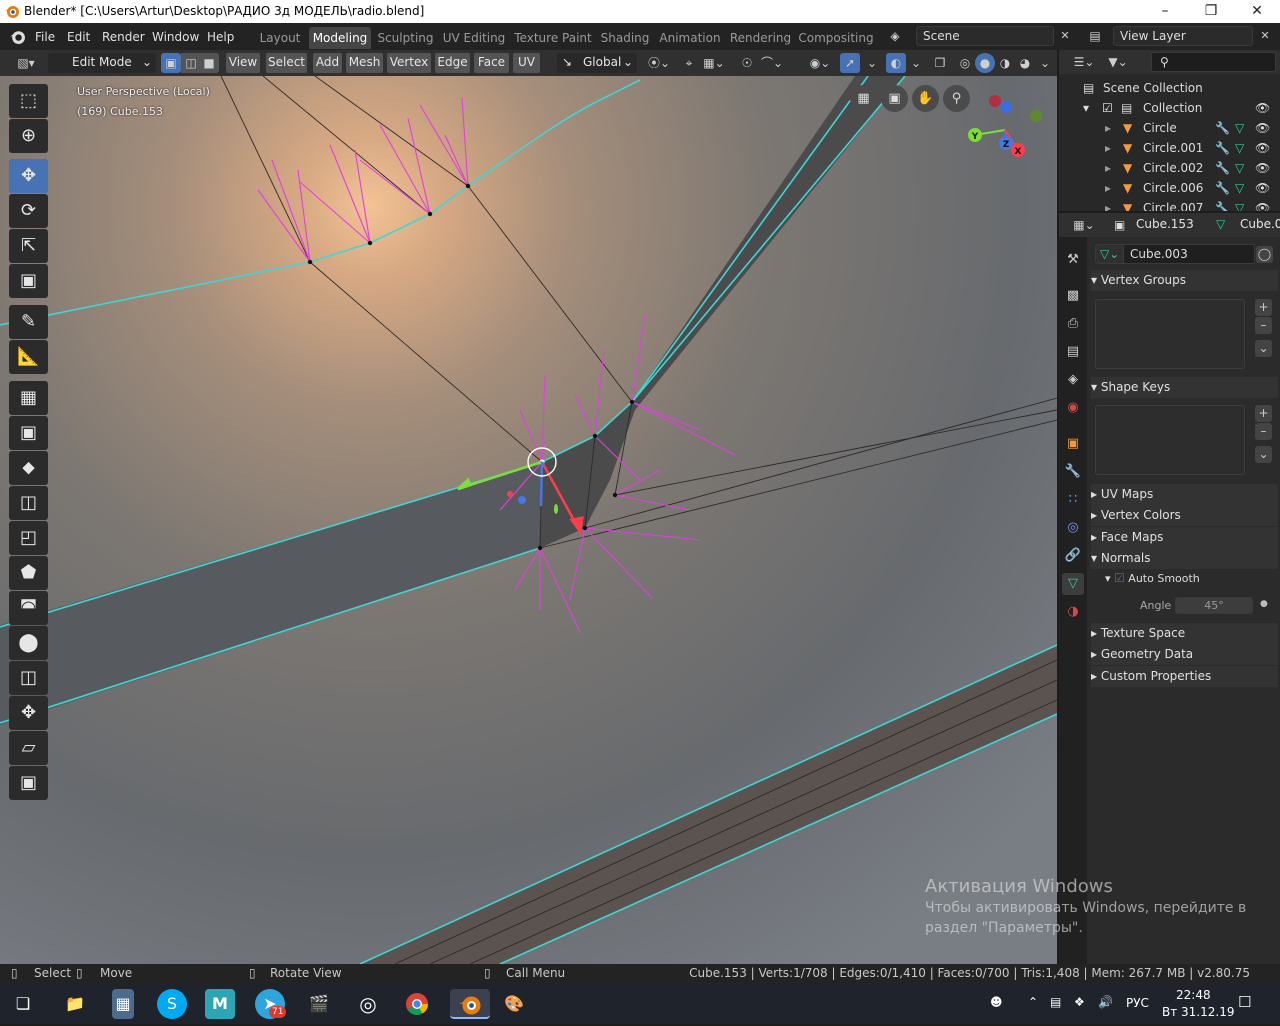  Describe the element at coordinates (209, 63) in the screenshot. I see `face-select-icon: ■` at that location.